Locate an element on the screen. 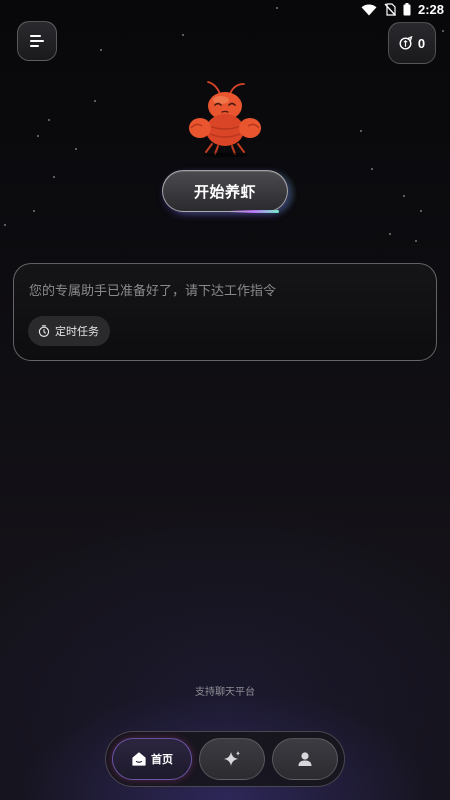 The height and width of the screenshot is (800, 450). menu-button is located at coordinates (37, 41).